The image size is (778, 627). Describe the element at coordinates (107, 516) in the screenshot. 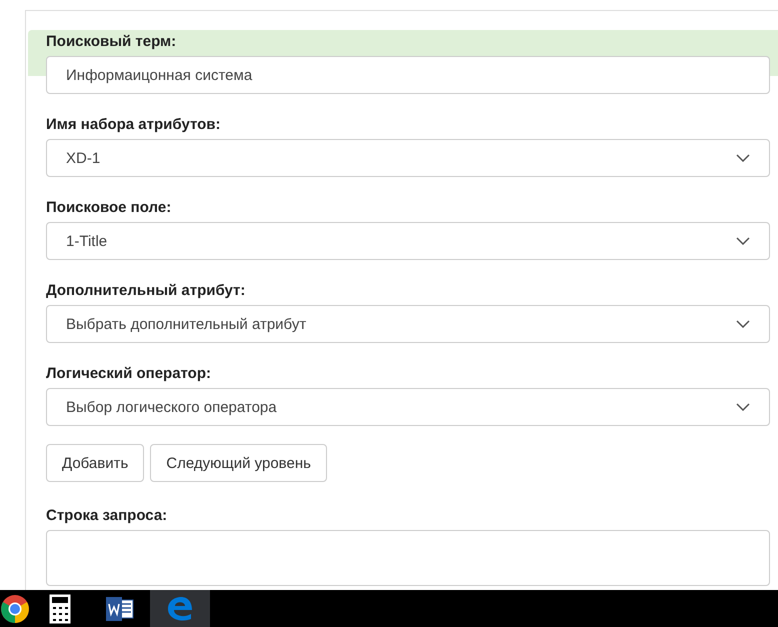

I see `field-label: Строка запроса:` at that location.